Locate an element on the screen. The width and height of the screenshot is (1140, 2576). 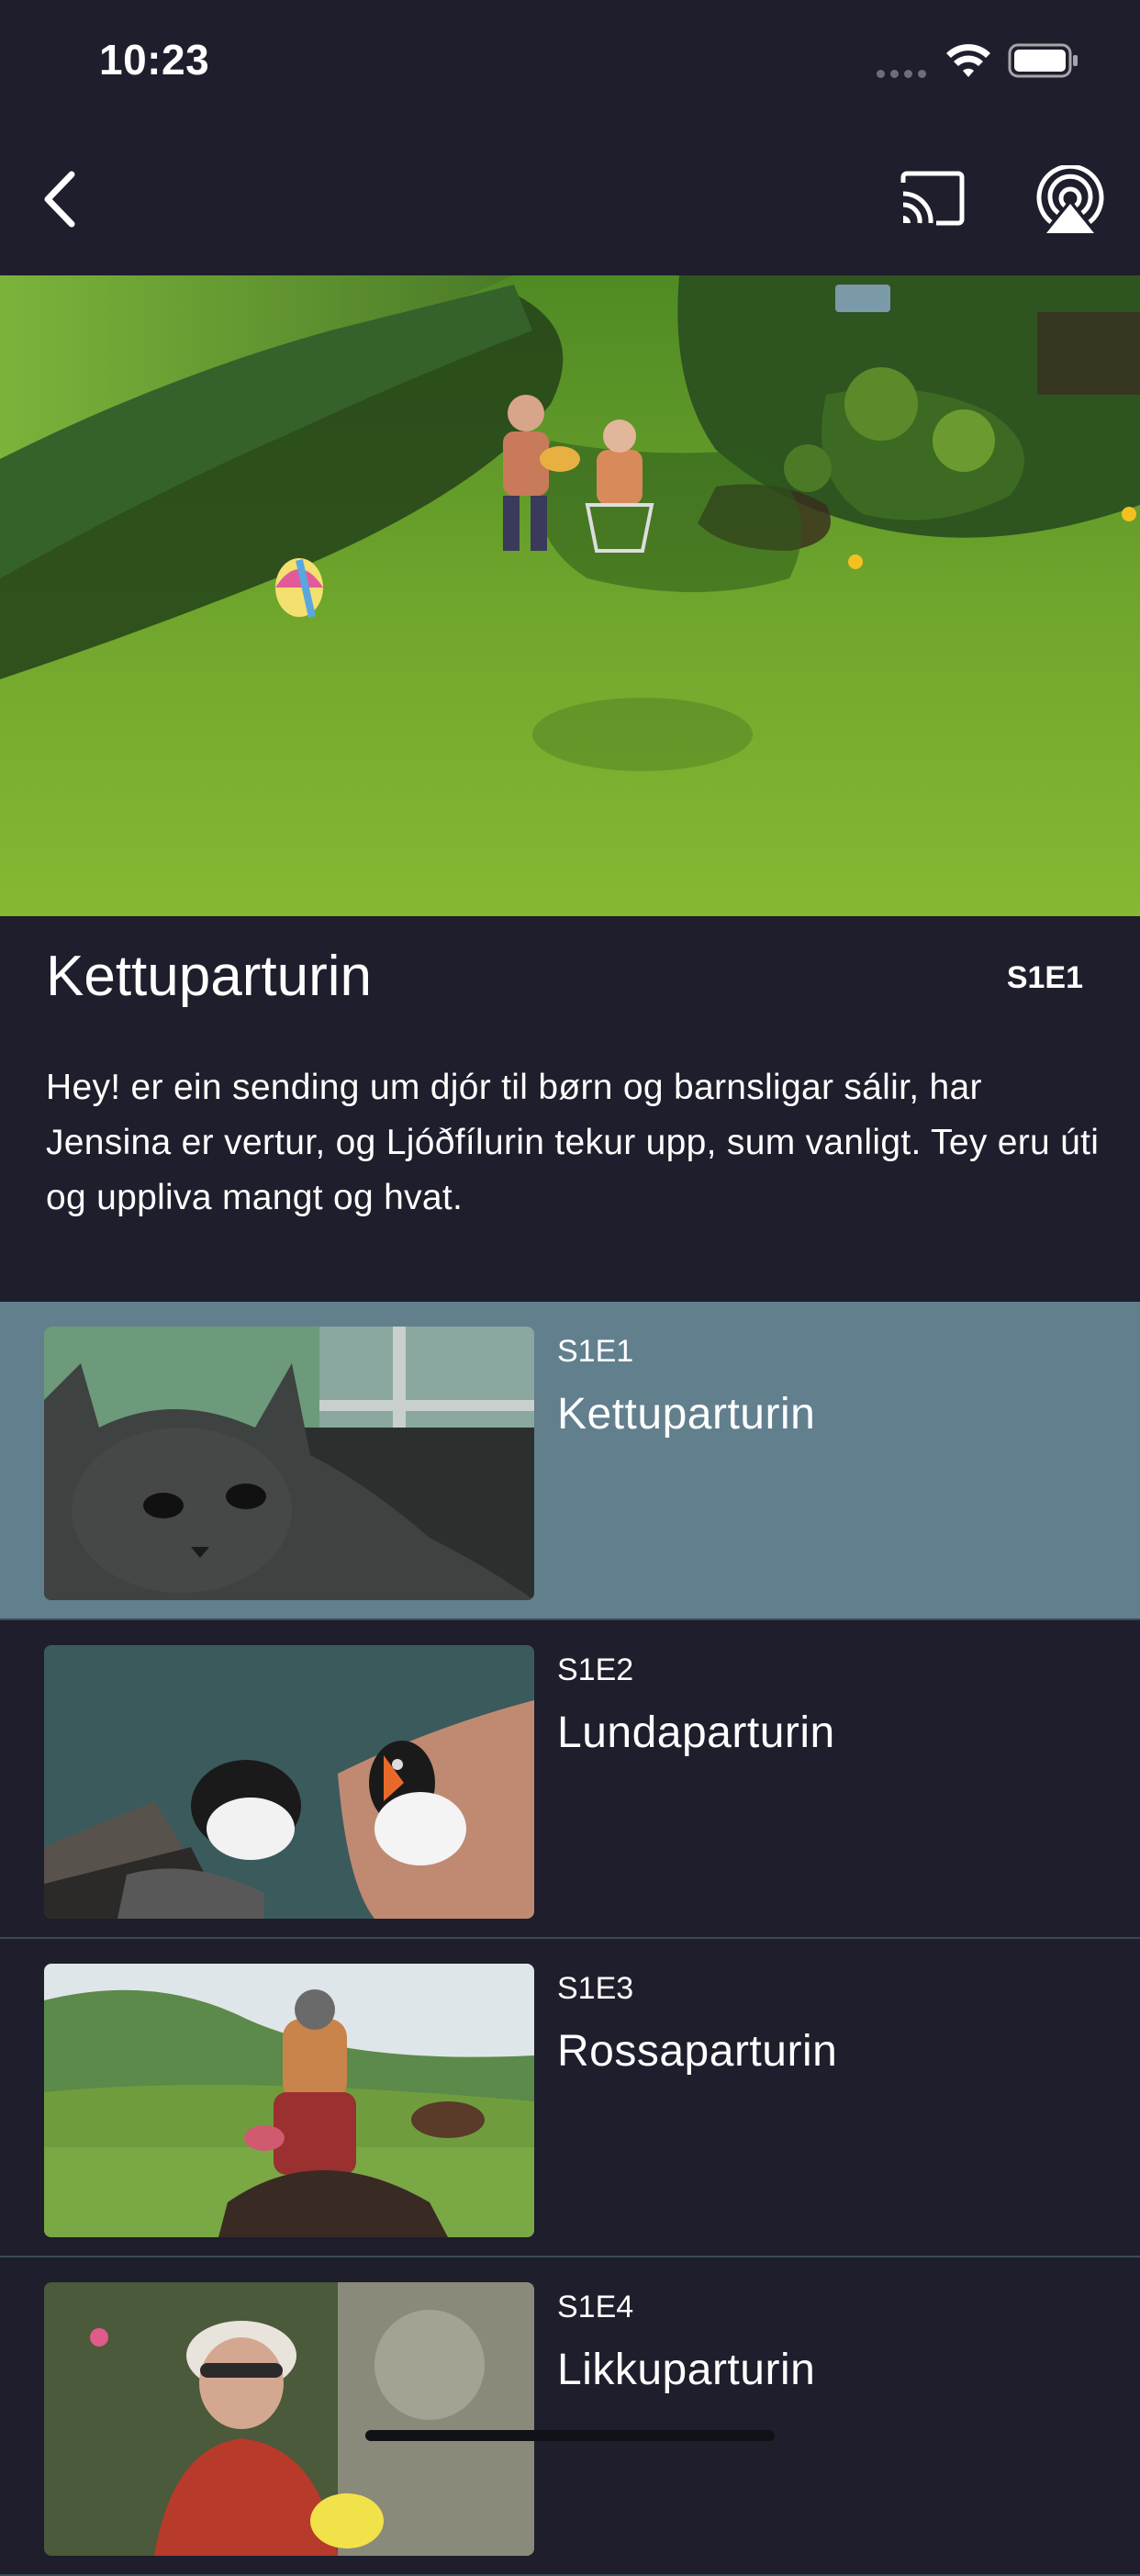
battery-icon is located at coordinates (1043, 60).